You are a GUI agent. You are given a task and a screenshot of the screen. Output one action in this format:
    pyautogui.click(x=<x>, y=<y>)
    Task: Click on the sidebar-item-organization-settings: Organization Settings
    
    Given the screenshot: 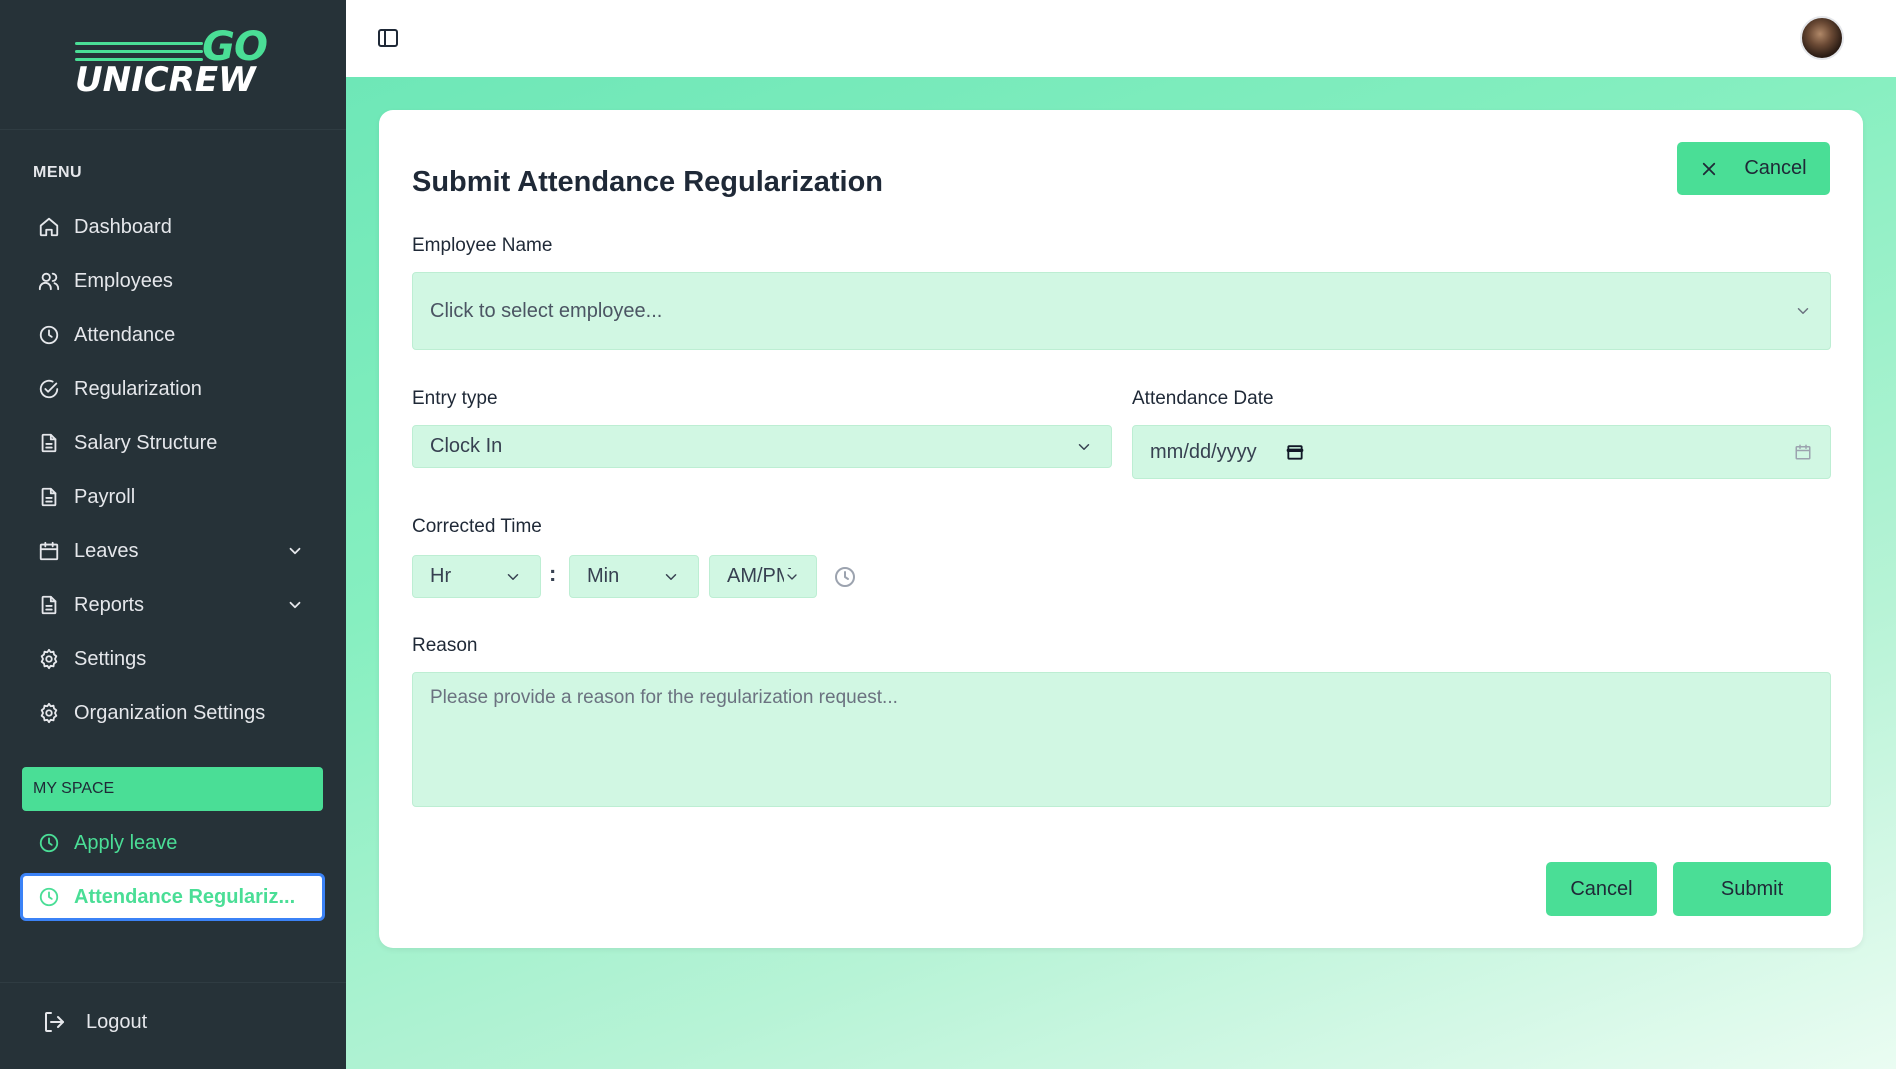 What is the action you would take?
    pyautogui.click(x=173, y=713)
    